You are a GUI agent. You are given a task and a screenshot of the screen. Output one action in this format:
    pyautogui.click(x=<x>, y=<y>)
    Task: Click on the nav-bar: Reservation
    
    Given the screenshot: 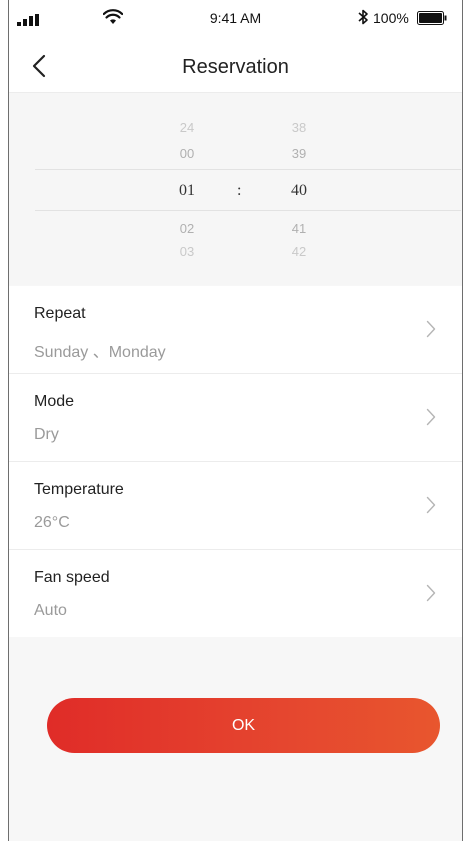 What is the action you would take?
    pyautogui.click(x=235, y=66)
    